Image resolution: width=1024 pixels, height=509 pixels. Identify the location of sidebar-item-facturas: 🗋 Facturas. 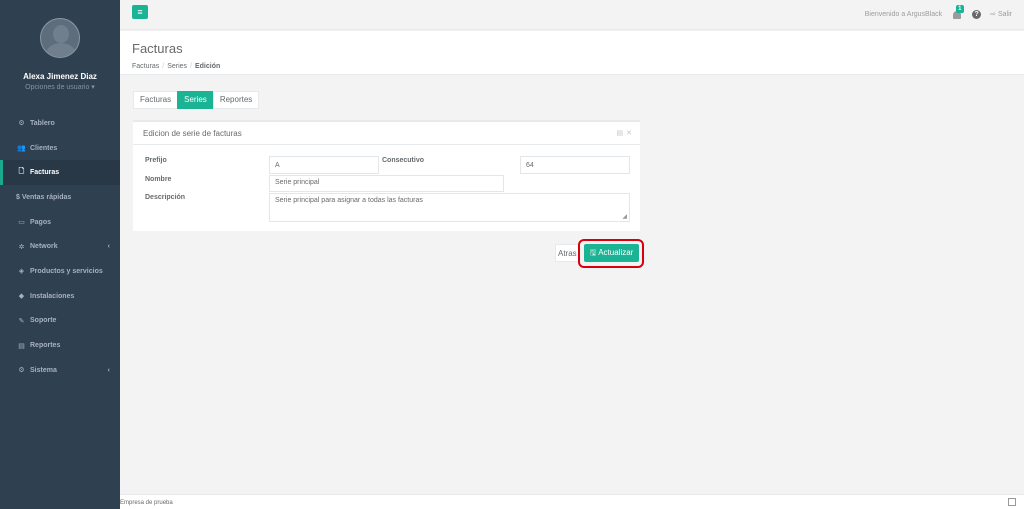
(60, 173).